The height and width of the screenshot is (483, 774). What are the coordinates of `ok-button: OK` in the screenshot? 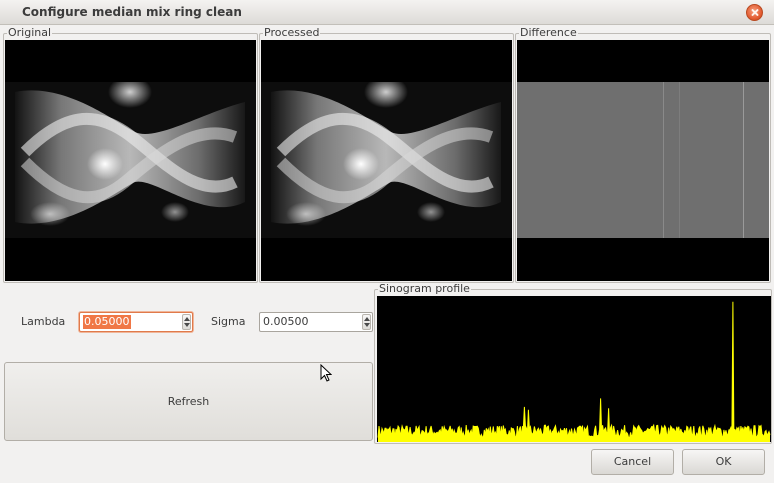 It's located at (723, 462).